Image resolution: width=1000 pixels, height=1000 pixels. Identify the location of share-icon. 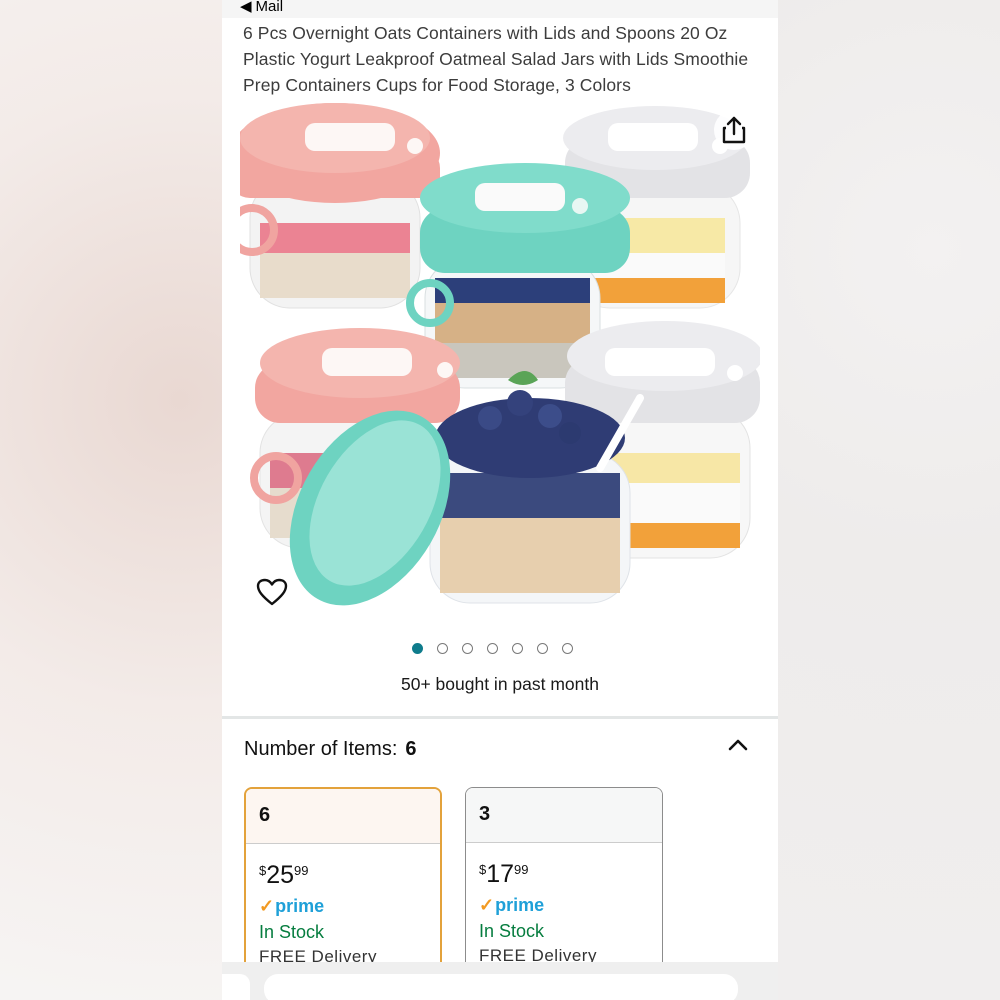
(734, 130).